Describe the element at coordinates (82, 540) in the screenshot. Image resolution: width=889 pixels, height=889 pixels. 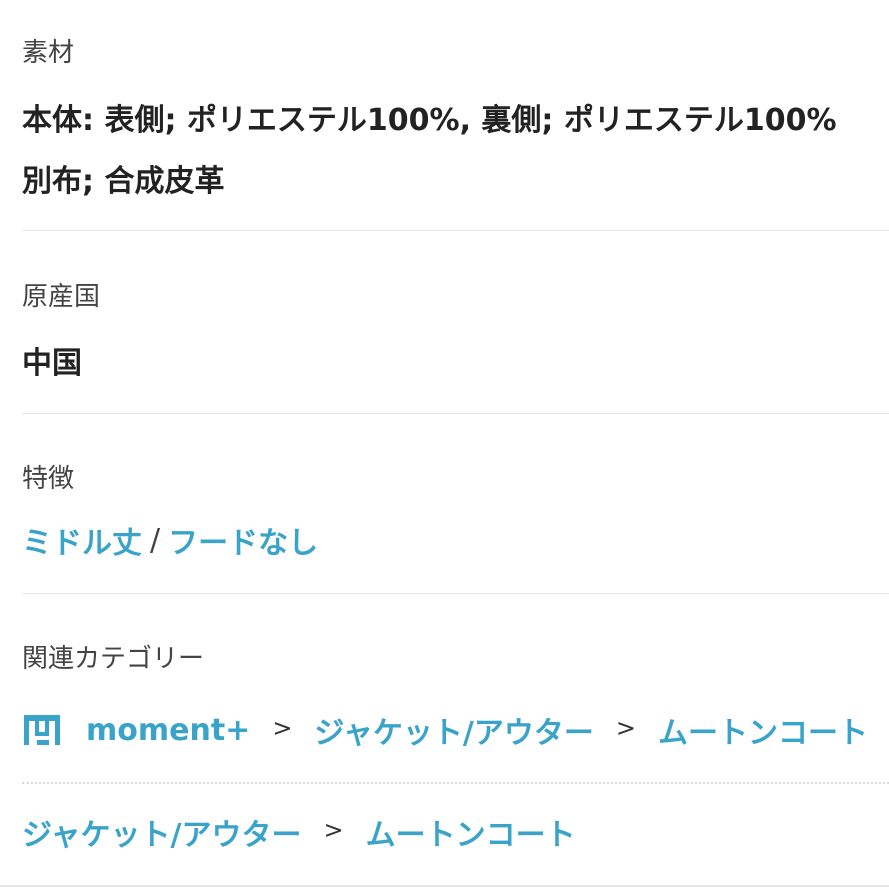
I see `feature-link-middle-length: ミドル丈` at that location.